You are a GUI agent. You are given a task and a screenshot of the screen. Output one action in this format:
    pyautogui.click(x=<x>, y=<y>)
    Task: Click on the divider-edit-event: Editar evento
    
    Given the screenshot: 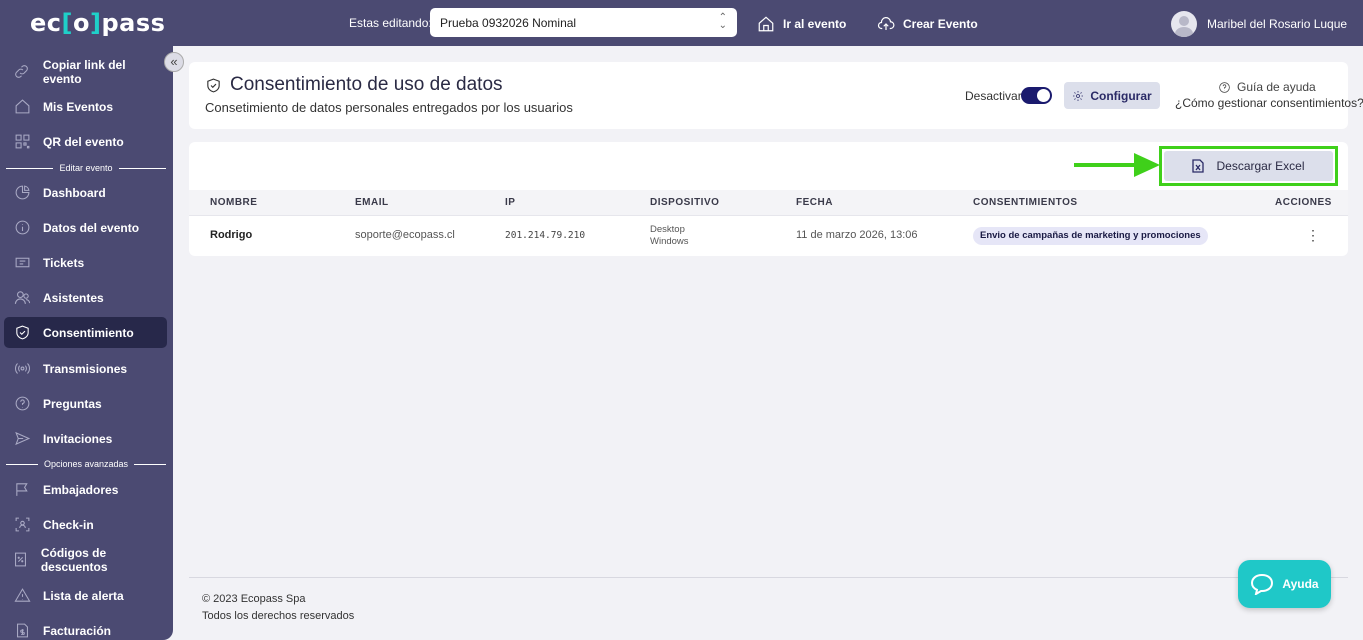 What is the action you would take?
    pyautogui.click(x=86, y=168)
    